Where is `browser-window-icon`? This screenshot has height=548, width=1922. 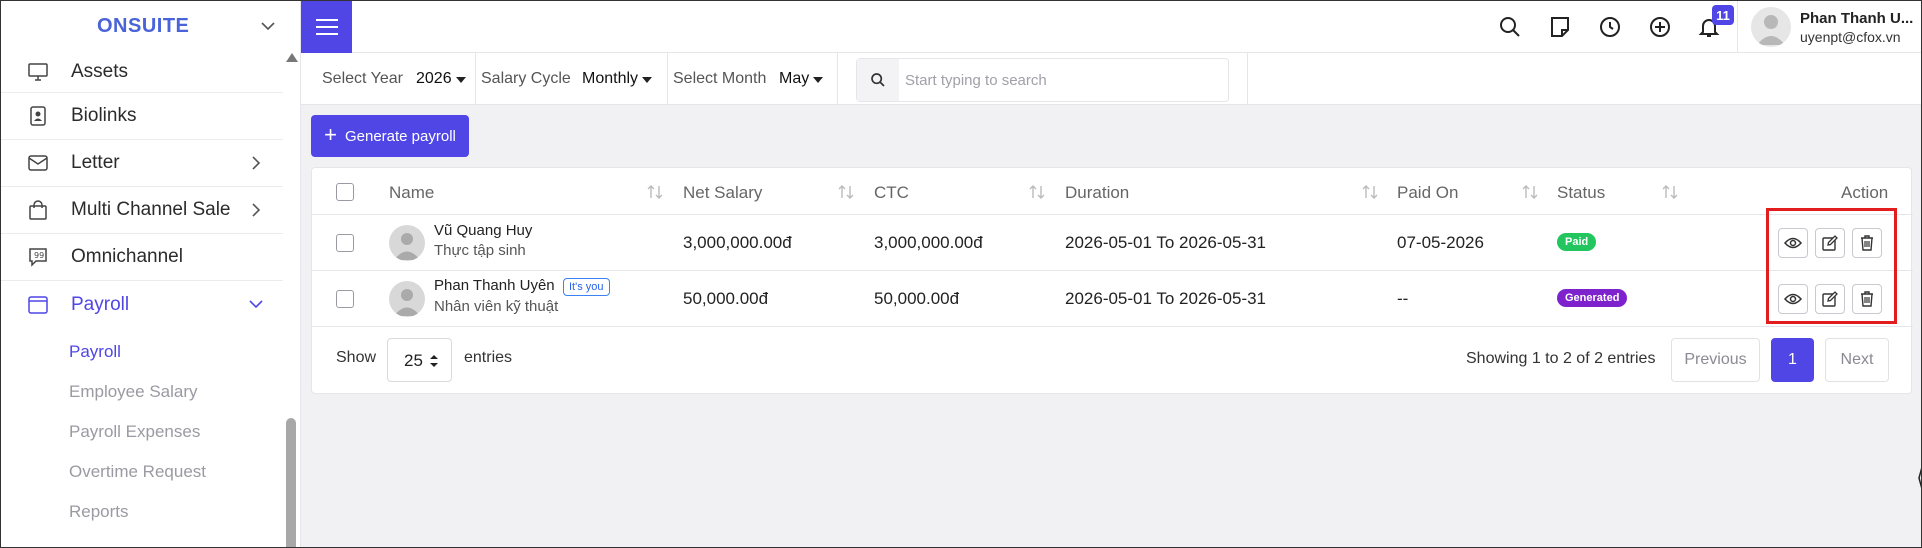
browser-window-icon is located at coordinates (38, 305).